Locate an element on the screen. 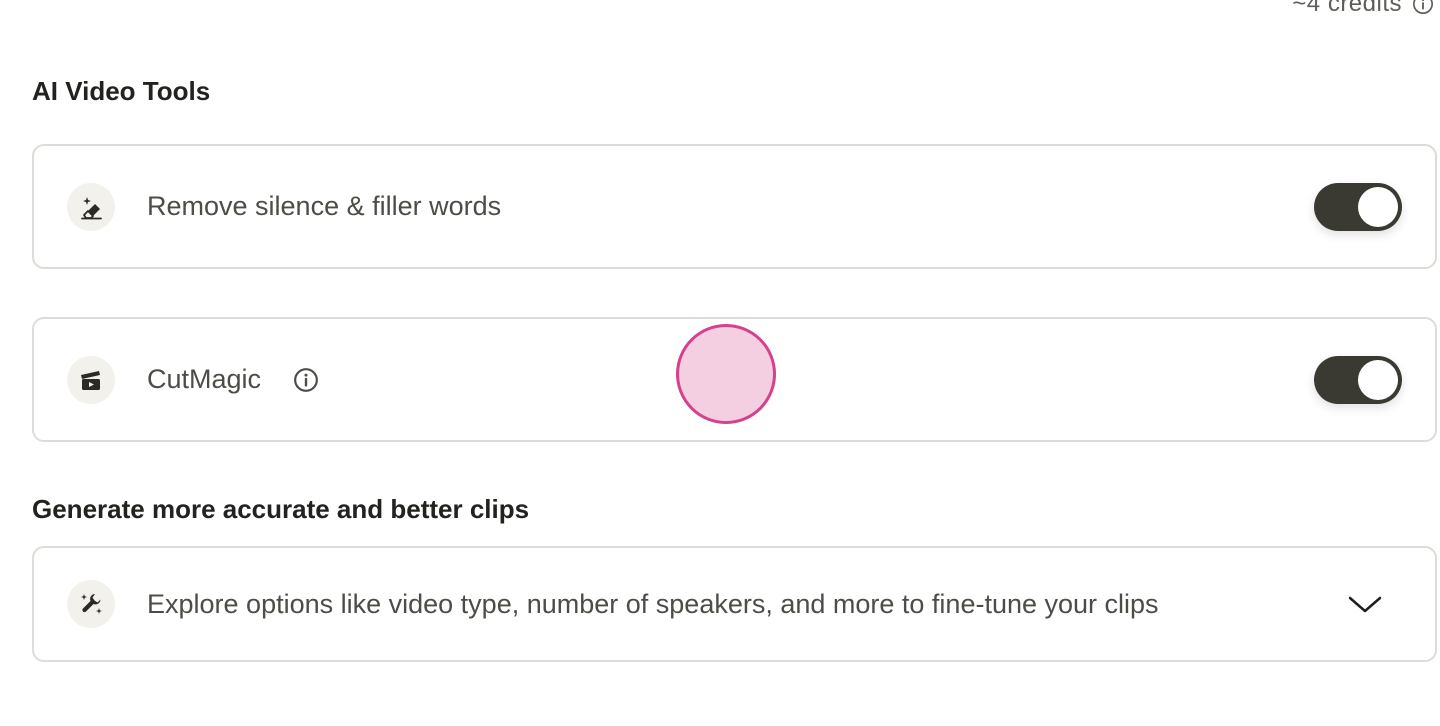 The height and width of the screenshot is (726, 1440). section-title-clip-options: Generate more accurate and better clips is located at coordinates (281, 509).